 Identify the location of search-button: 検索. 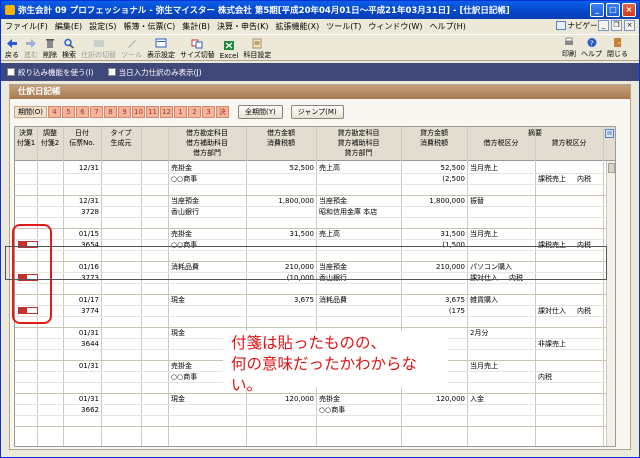
(69, 49).